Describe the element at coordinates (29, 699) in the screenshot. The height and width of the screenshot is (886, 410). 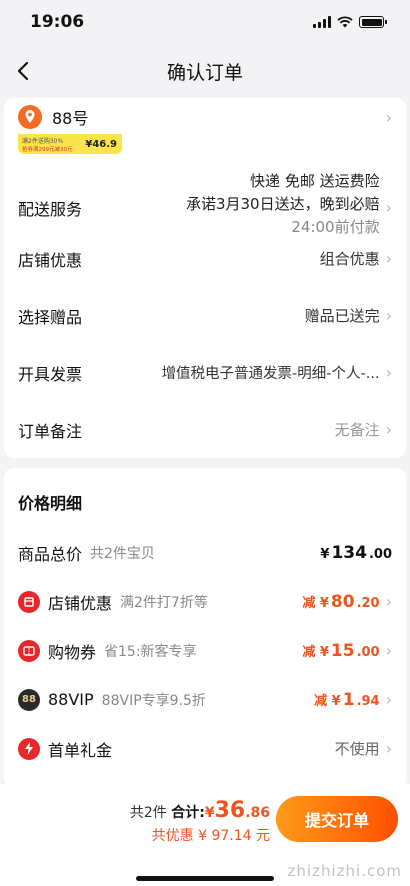
I see `vip-88-icon: 88` at that location.